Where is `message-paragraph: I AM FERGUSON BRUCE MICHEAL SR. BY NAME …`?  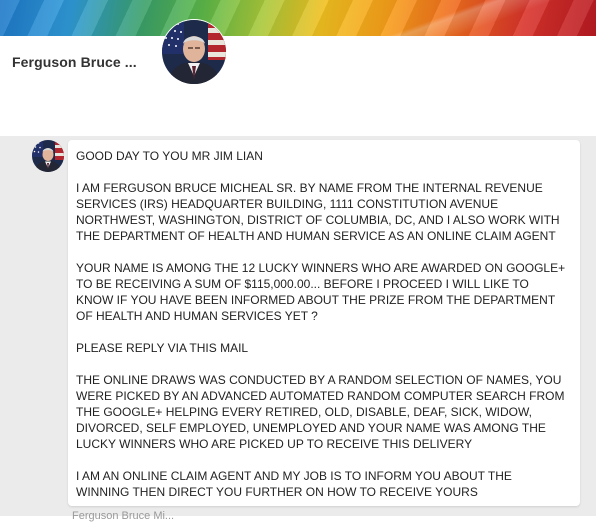
message-paragraph: I AM FERGUSON BRUCE MICHEAL SR. BY NAME … is located at coordinates (318, 212).